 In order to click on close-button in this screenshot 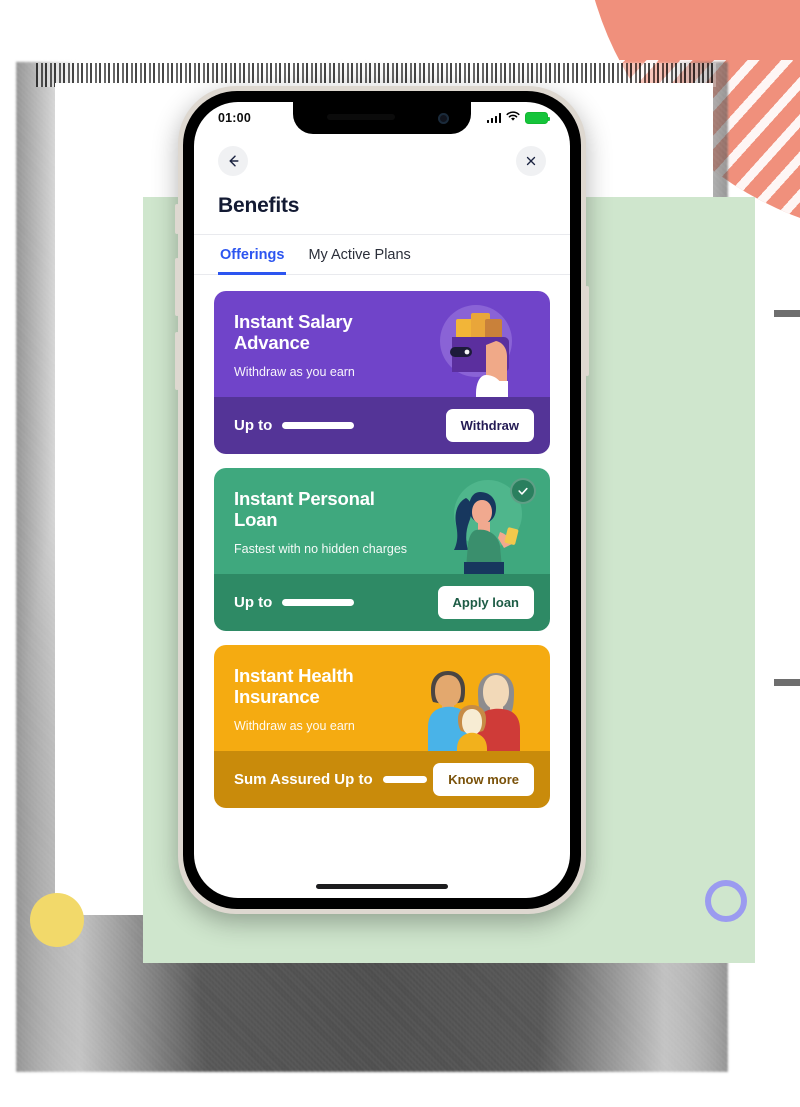, I will do `click(531, 161)`.